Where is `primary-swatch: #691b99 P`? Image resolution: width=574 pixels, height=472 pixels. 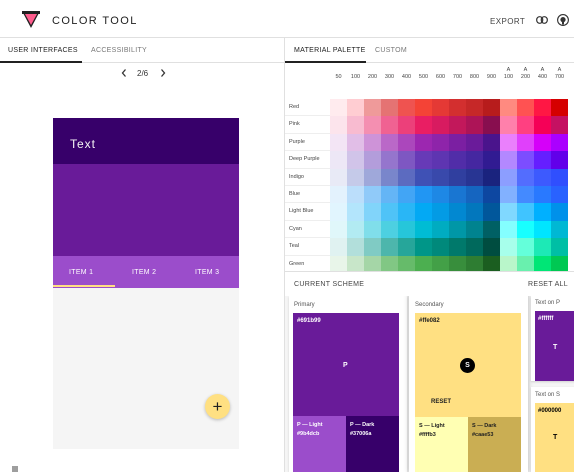 primary-swatch: #691b99 P is located at coordinates (346, 364).